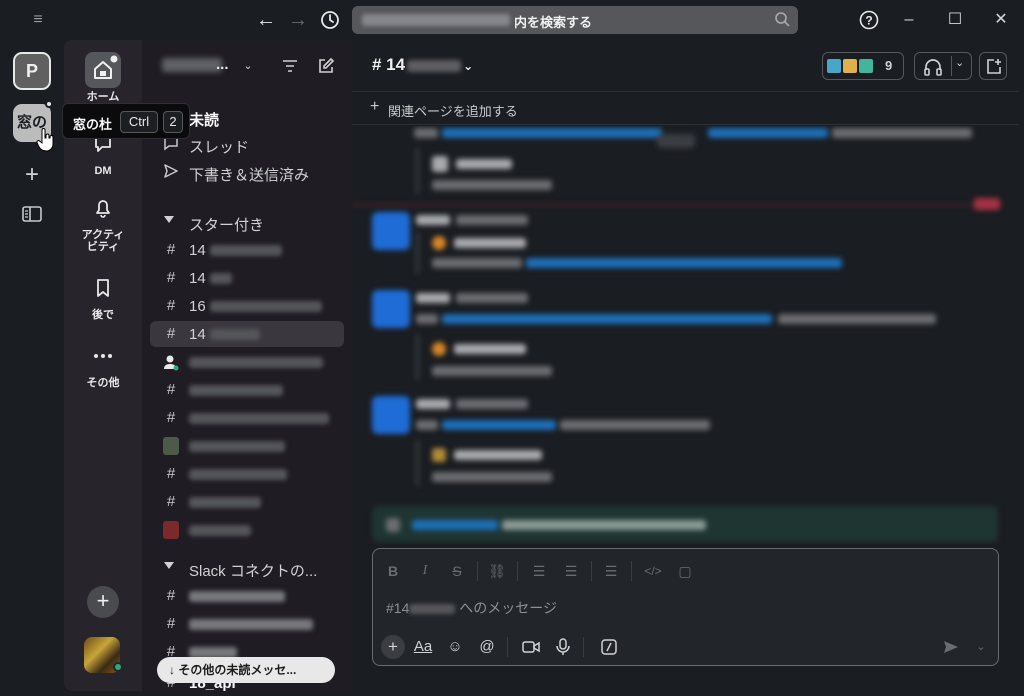 The height and width of the screenshot is (696, 1024). Describe the element at coordinates (374, 107) in the screenshot. I see `plus-icon: +` at that location.